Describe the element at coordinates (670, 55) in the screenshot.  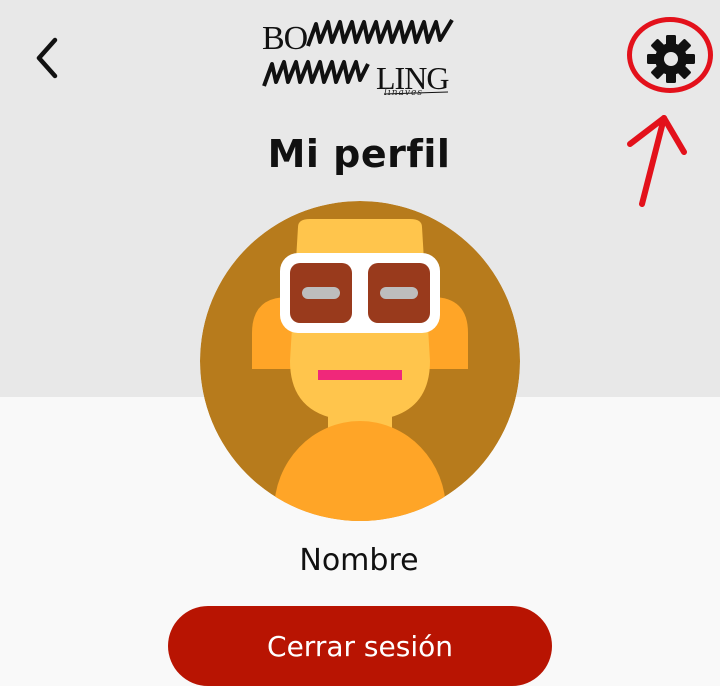
I see `settings-highlight-circle` at that location.